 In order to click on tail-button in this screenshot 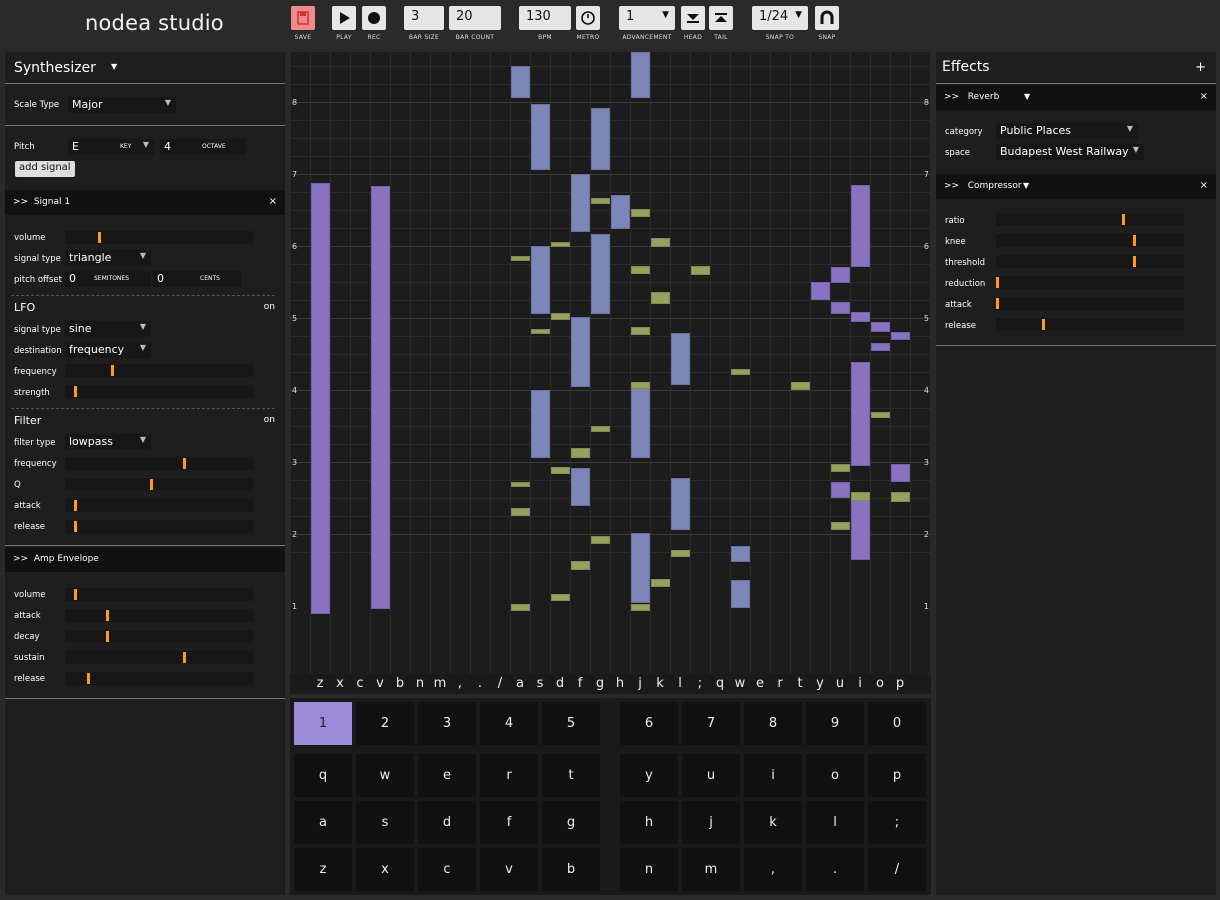, I will do `click(721, 18)`.